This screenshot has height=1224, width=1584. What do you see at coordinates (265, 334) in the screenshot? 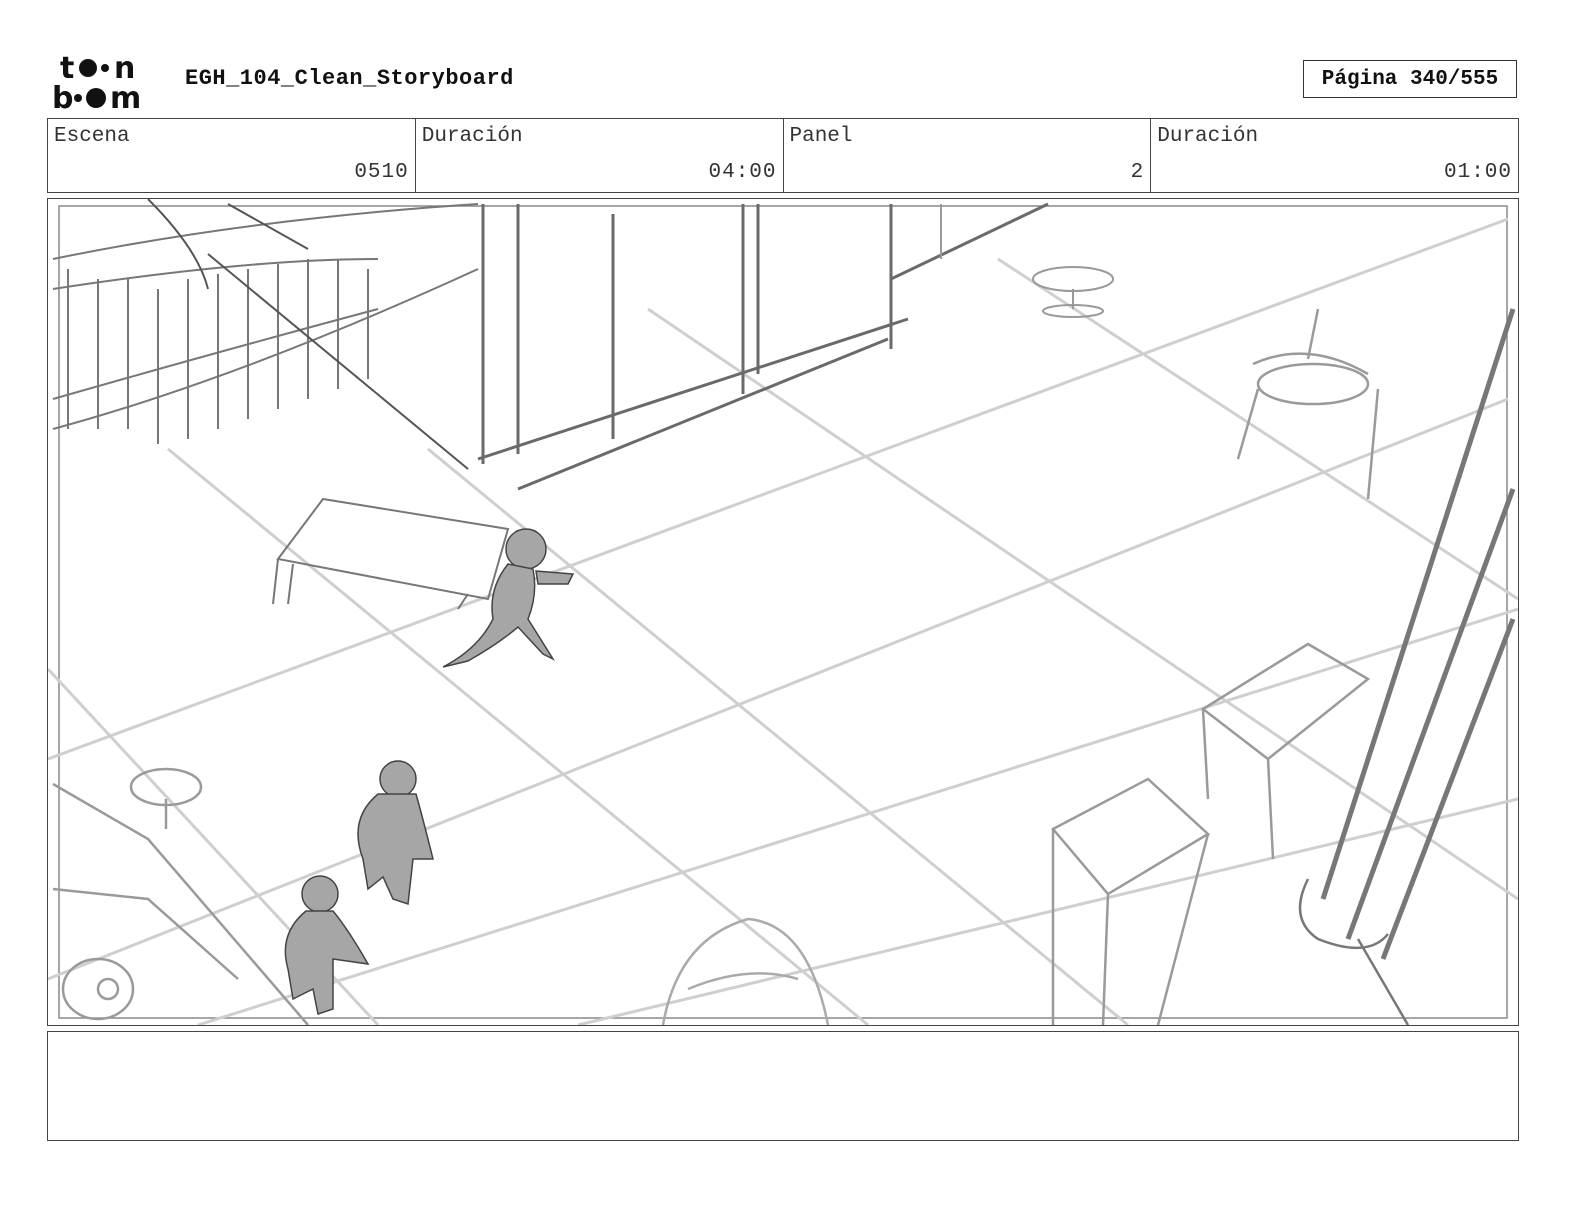
I see `railing-sketch` at bounding box center [265, 334].